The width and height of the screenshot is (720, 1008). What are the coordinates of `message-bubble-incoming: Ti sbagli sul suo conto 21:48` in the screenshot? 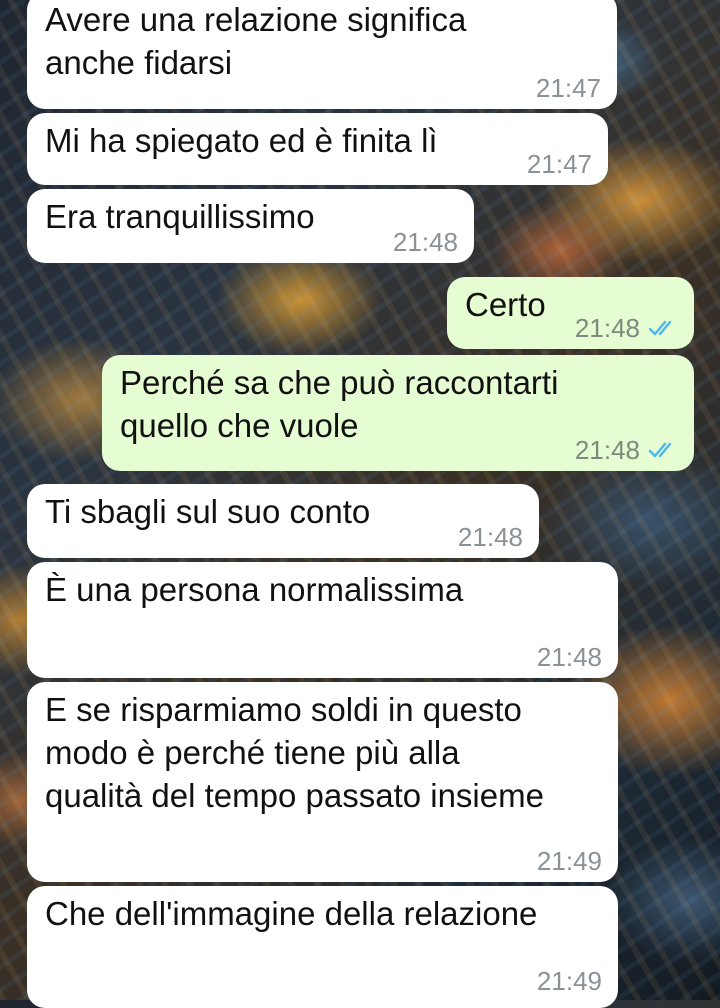 It's located at (283, 521).